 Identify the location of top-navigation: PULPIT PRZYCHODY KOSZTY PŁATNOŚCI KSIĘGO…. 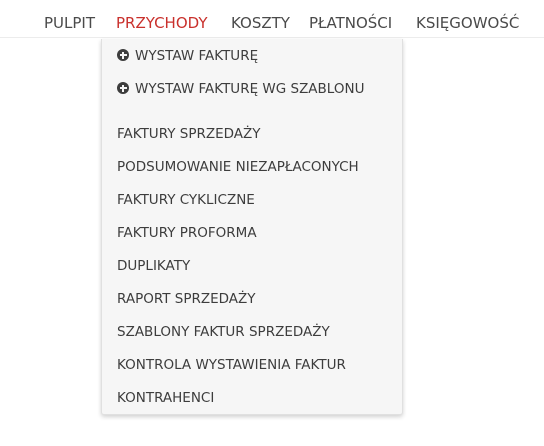
(272, 19).